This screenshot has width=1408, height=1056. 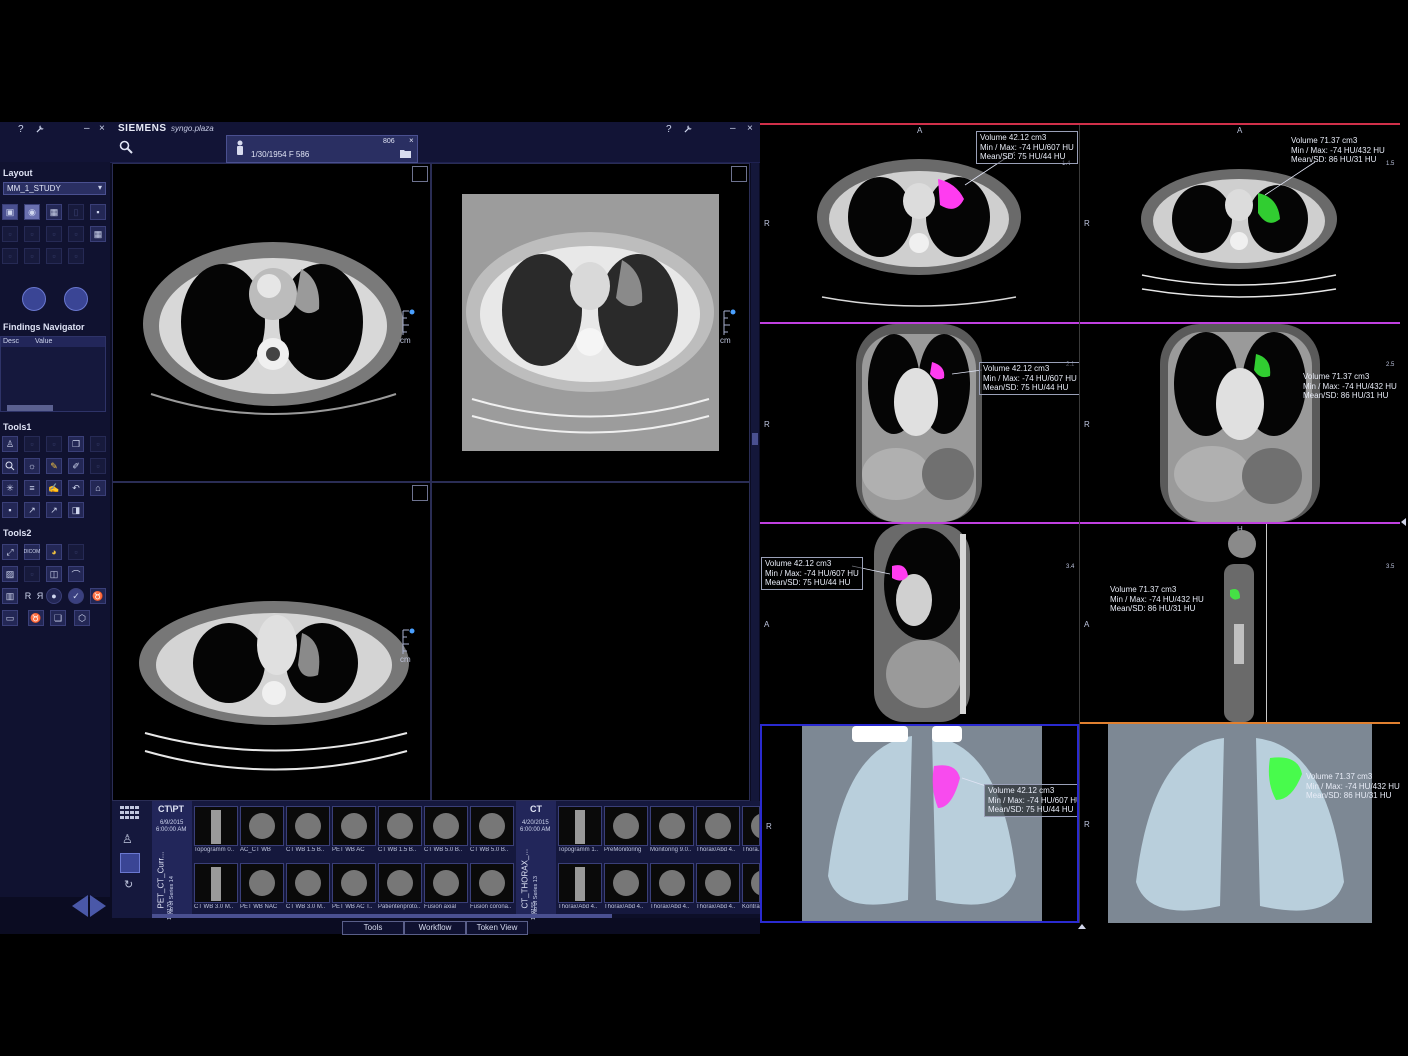 I want to click on findings-scrollbar, so click(x=30, y=408).